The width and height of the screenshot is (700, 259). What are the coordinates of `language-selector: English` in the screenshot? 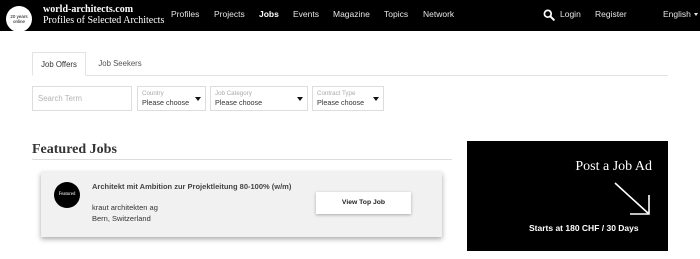 It's located at (680, 14).